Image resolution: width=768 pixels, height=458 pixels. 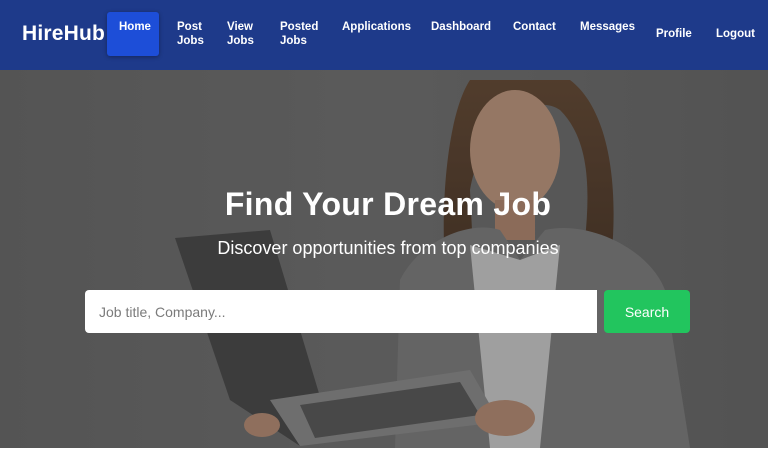 What do you see at coordinates (299, 27) in the screenshot?
I see `nav-posted-jobs-label-line1: Posted` at bounding box center [299, 27].